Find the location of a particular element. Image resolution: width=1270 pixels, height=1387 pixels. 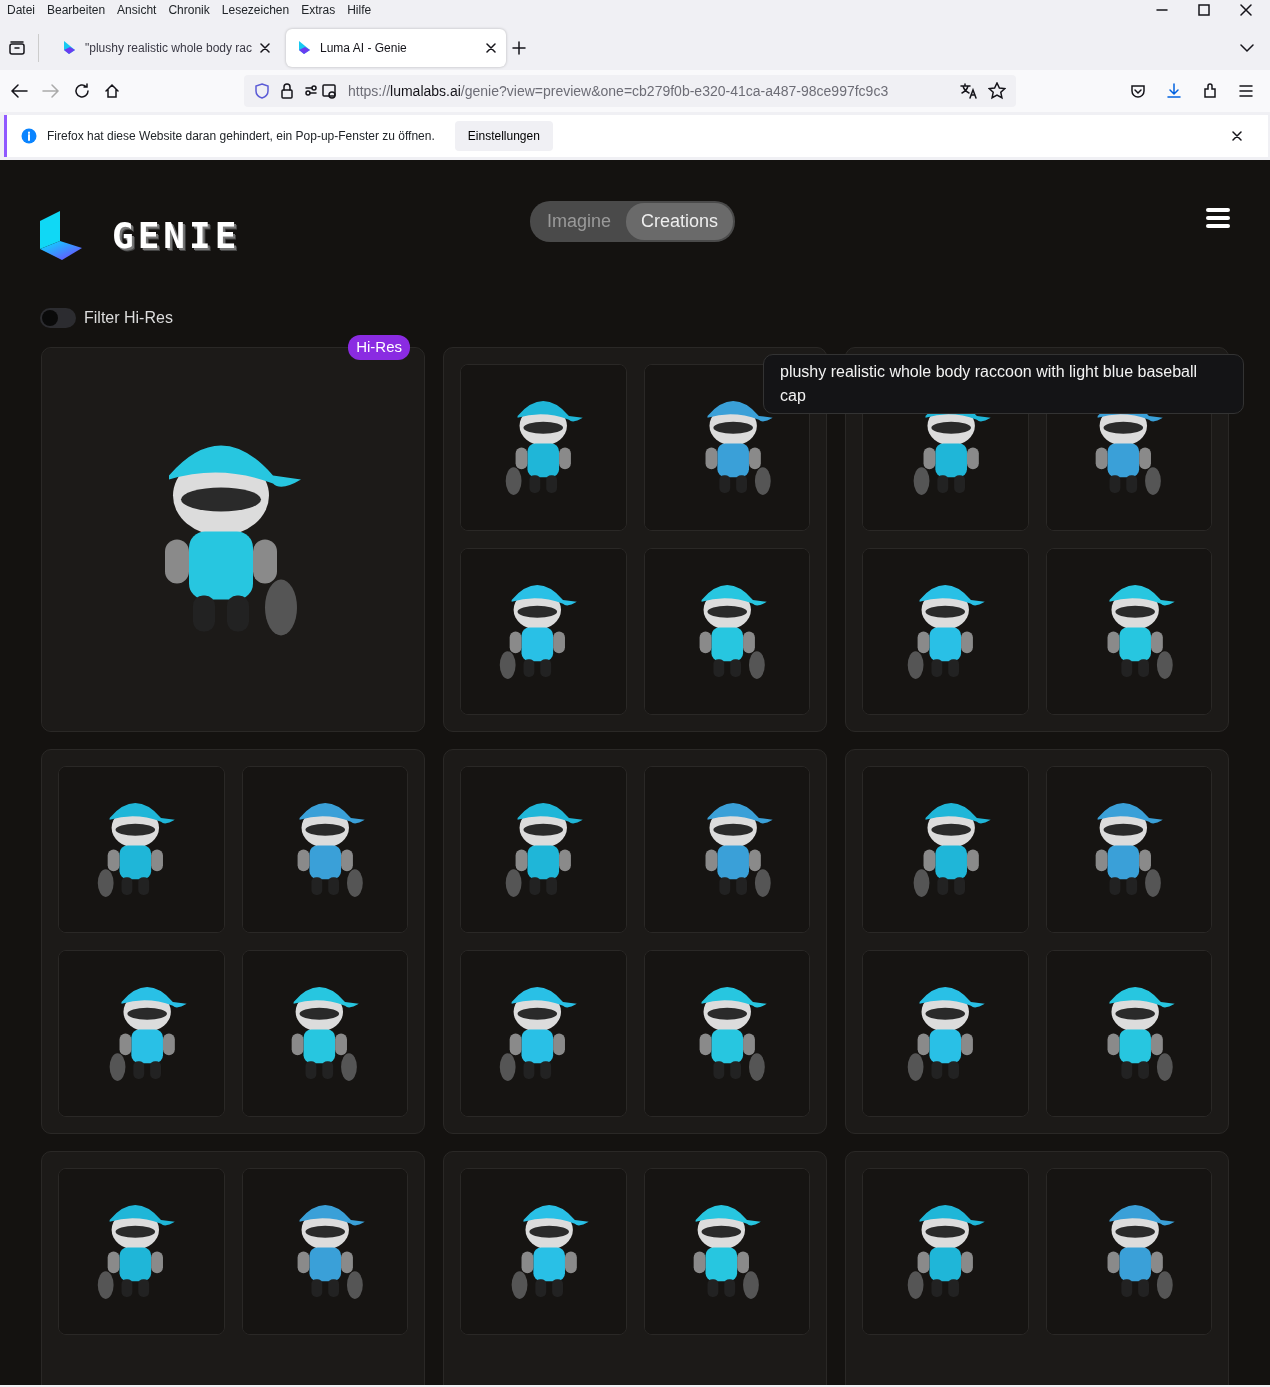

maximize-icon is located at coordinates (1204, 10).